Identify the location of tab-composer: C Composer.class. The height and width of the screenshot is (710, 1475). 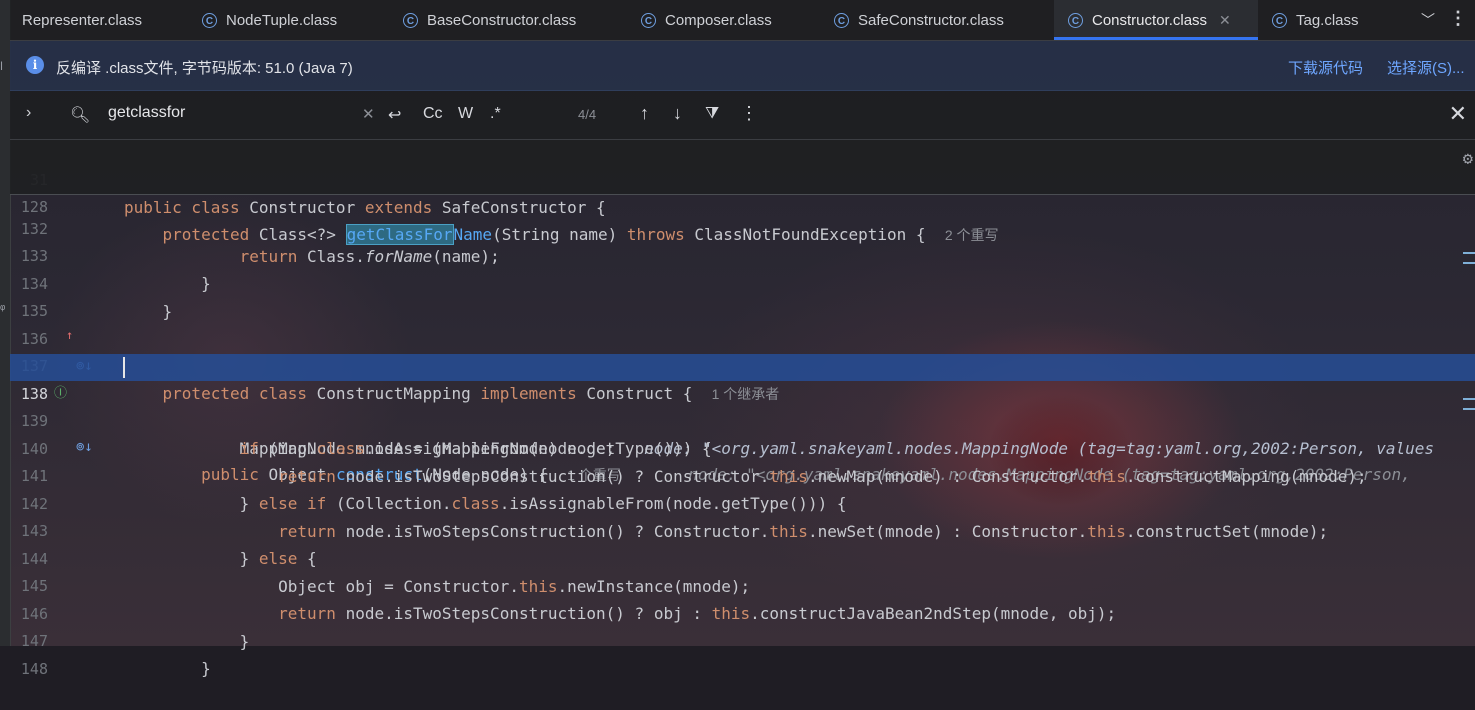
(706, 20).